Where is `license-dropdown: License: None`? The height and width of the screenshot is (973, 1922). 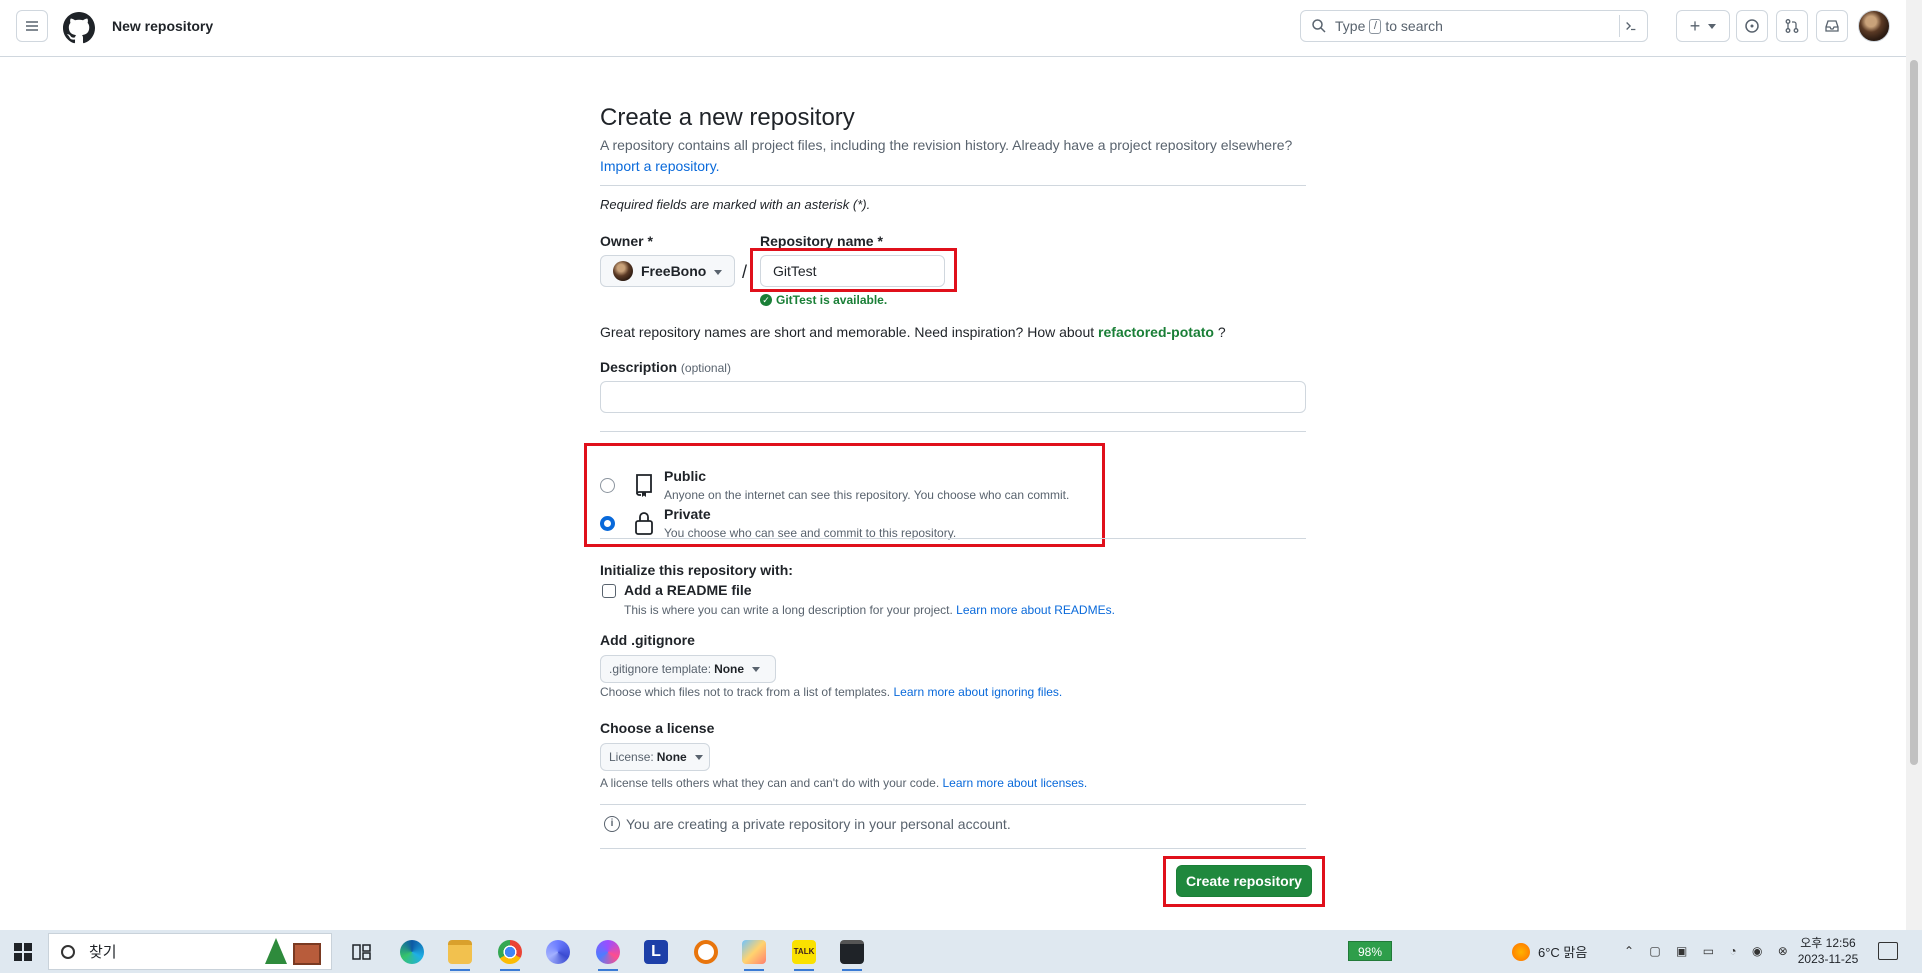 license-dropdown: License: None is located at coordinates (655, 757).